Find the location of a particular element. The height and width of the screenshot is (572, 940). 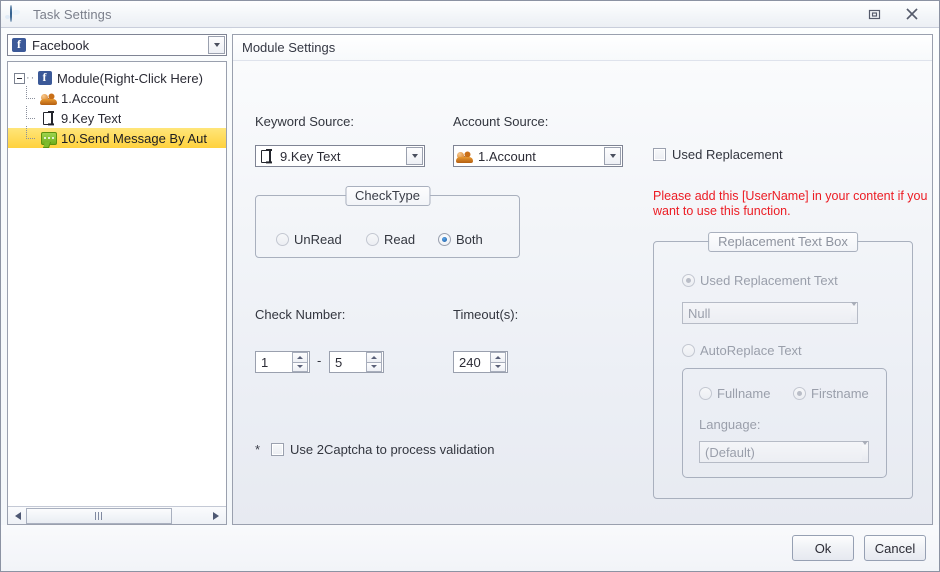

captcha-marker: * is located at coordinates (258, 449).